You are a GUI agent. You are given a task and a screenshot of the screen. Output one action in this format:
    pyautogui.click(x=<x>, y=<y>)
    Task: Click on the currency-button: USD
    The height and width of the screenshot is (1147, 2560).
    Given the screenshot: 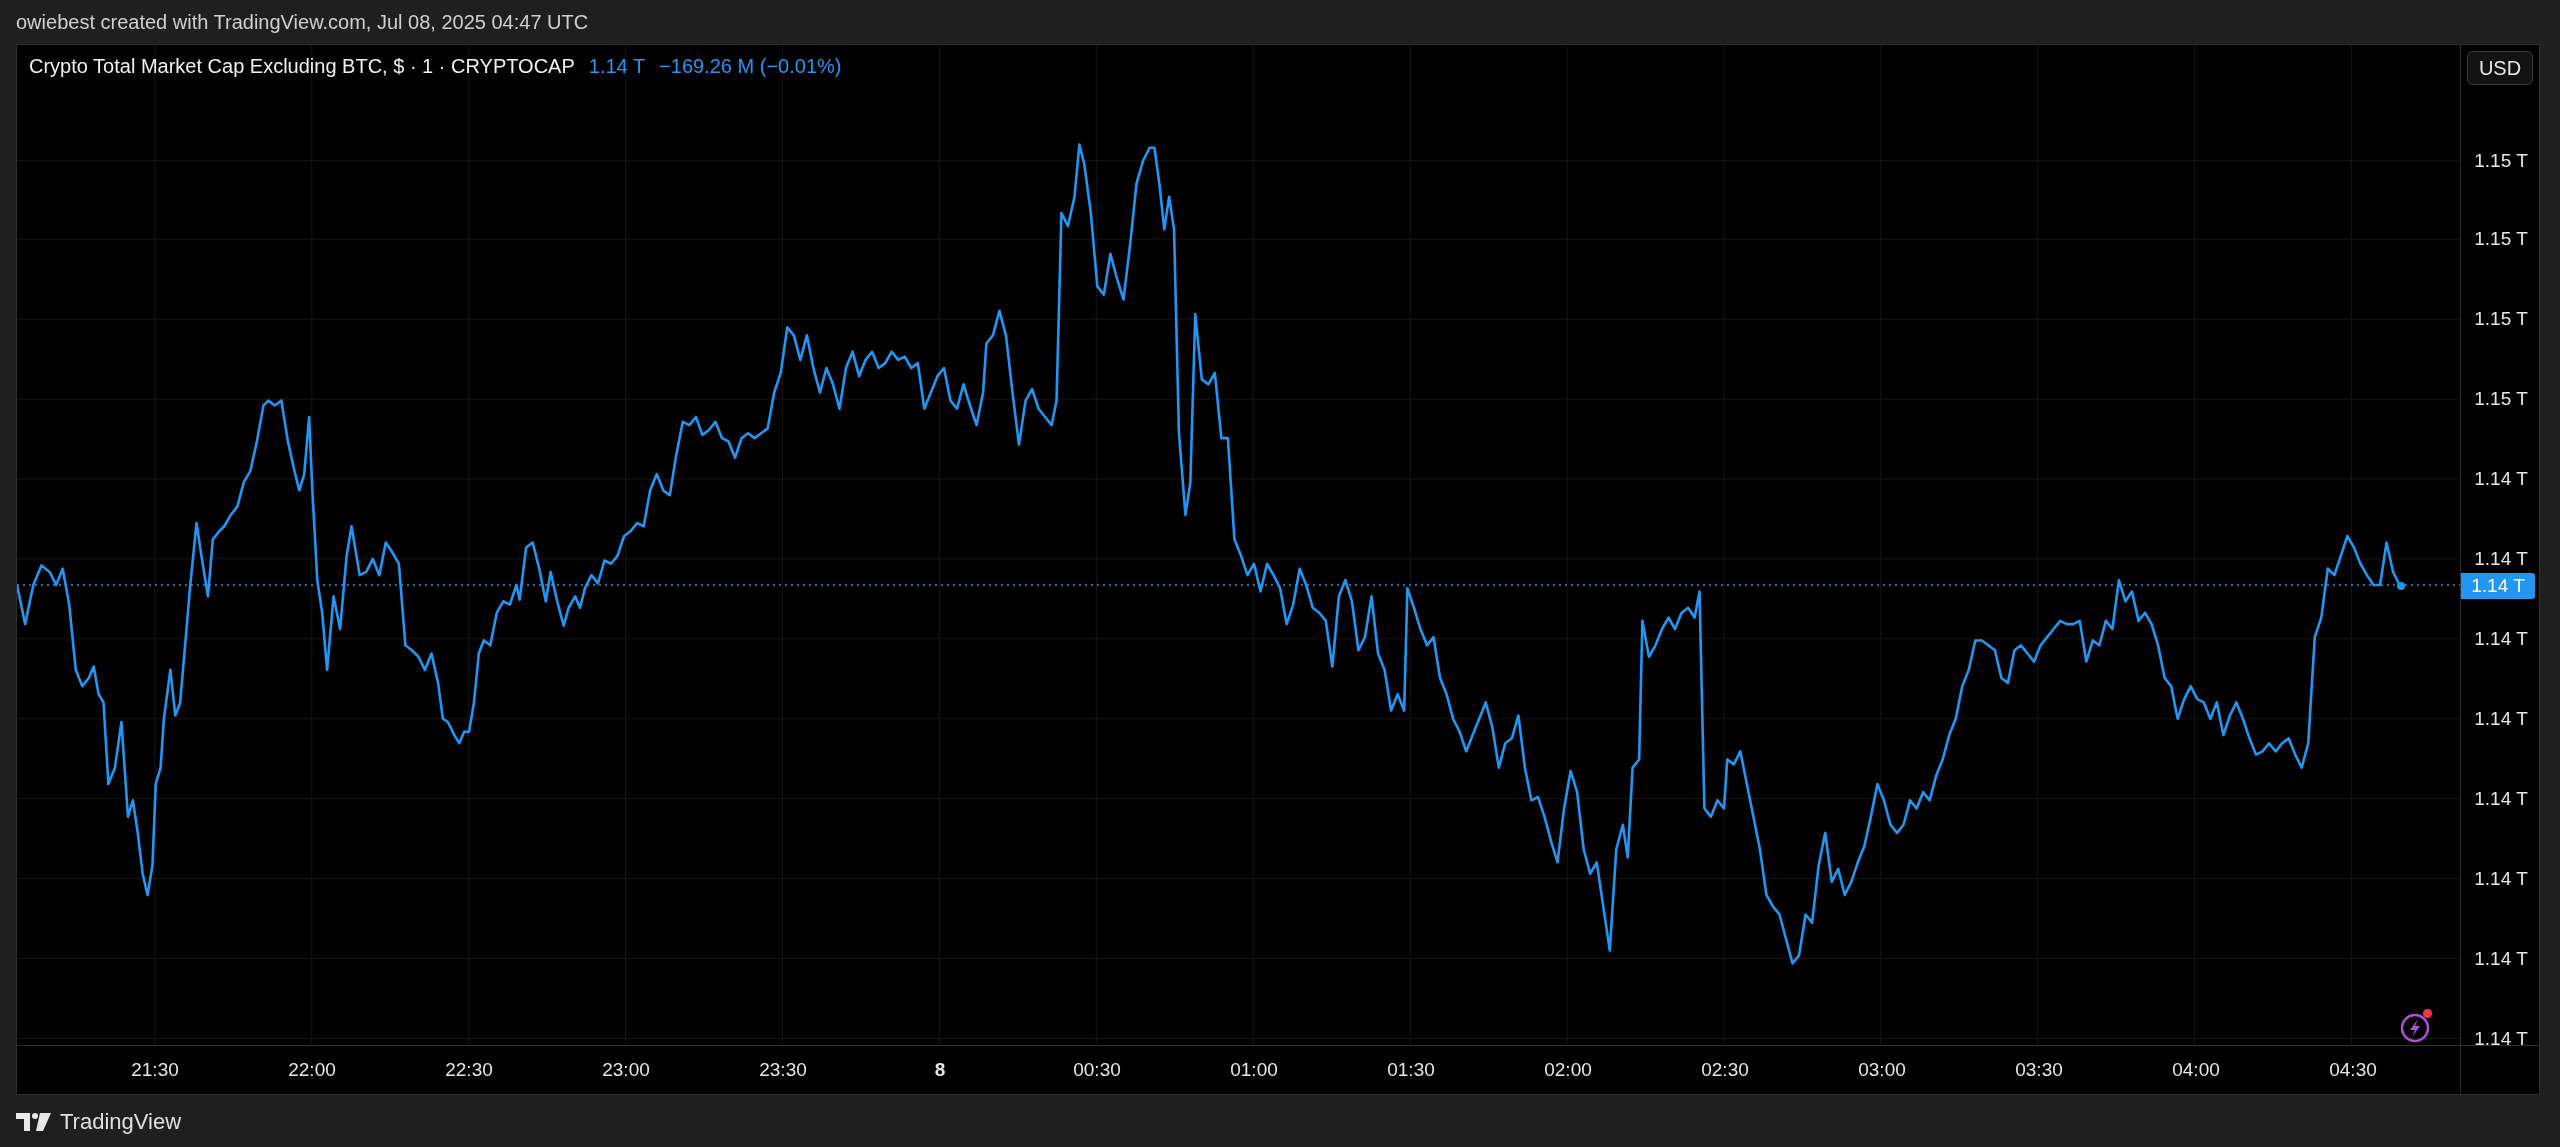 What is the action you would take?
    pyautogui.click(x=2500, y=68)
    